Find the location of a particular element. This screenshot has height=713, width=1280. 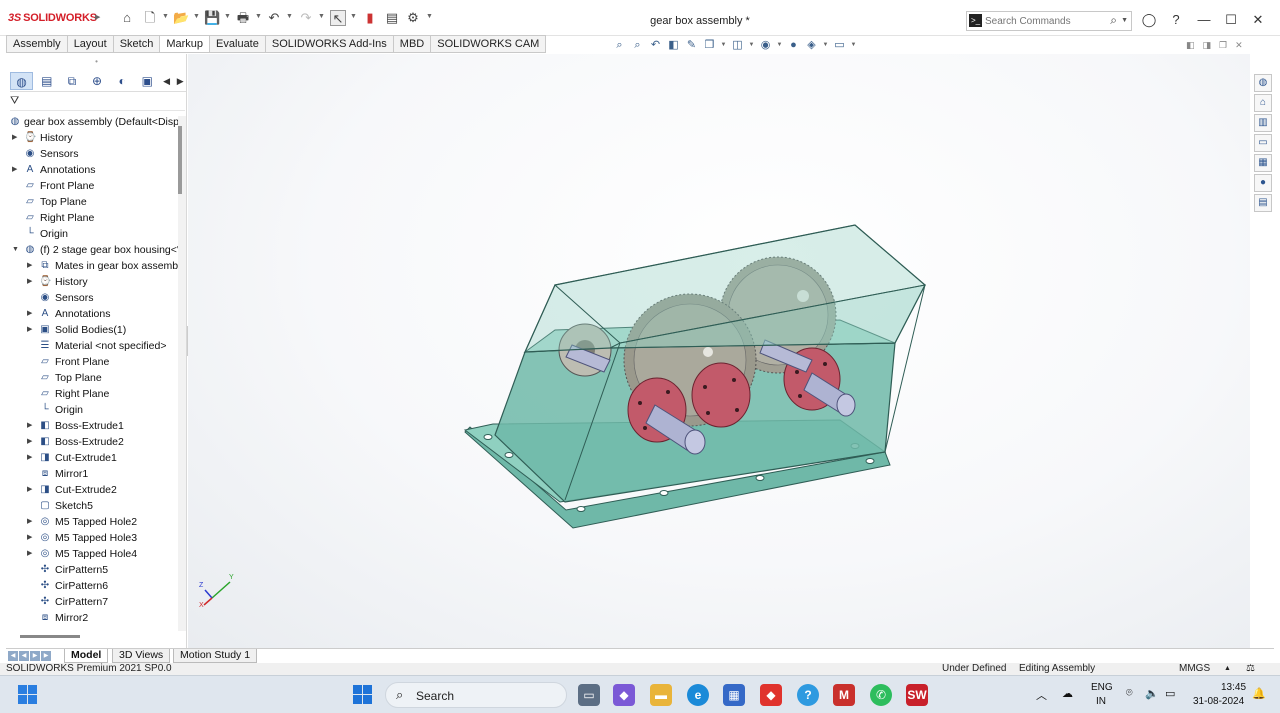

chevron-up-icon: ▲ is located at coordinates (1227, 669).